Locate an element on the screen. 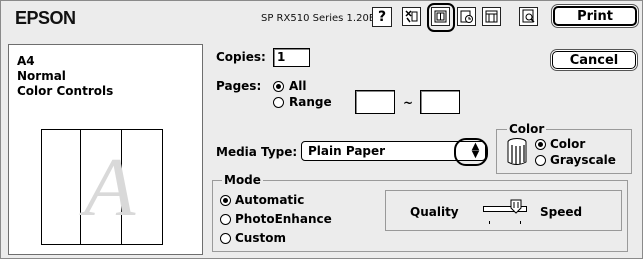 This screenshot has height=259, width=643. dialog-header: EPSON SP RX510 Series 1.20E ? Print is located at coordinates (321, 20).